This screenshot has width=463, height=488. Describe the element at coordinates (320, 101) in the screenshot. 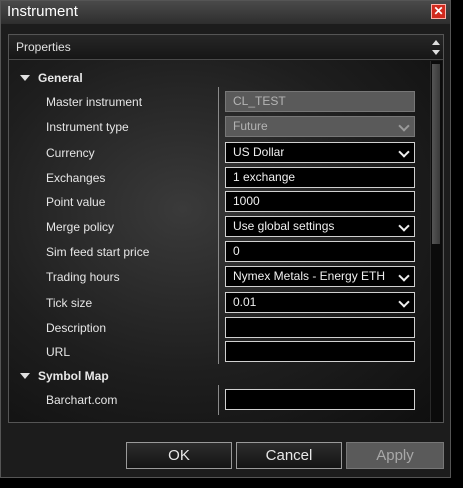

I see `master-instrument-field: CL_TEST` at that location.